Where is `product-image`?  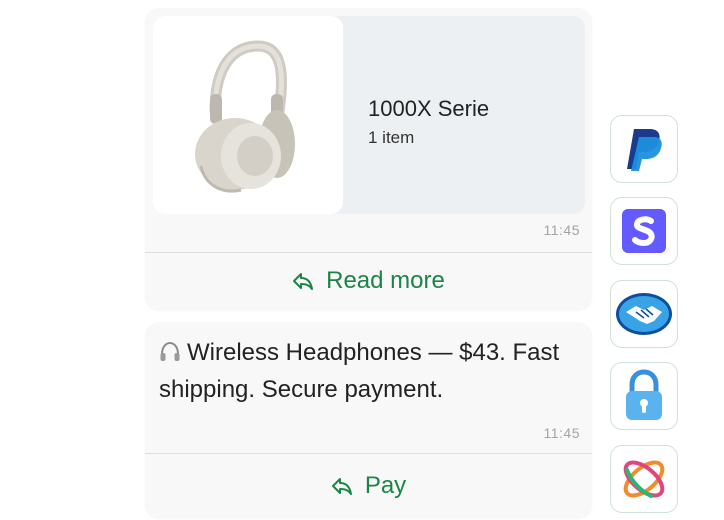 product-image is located at coordinates (248, 115).